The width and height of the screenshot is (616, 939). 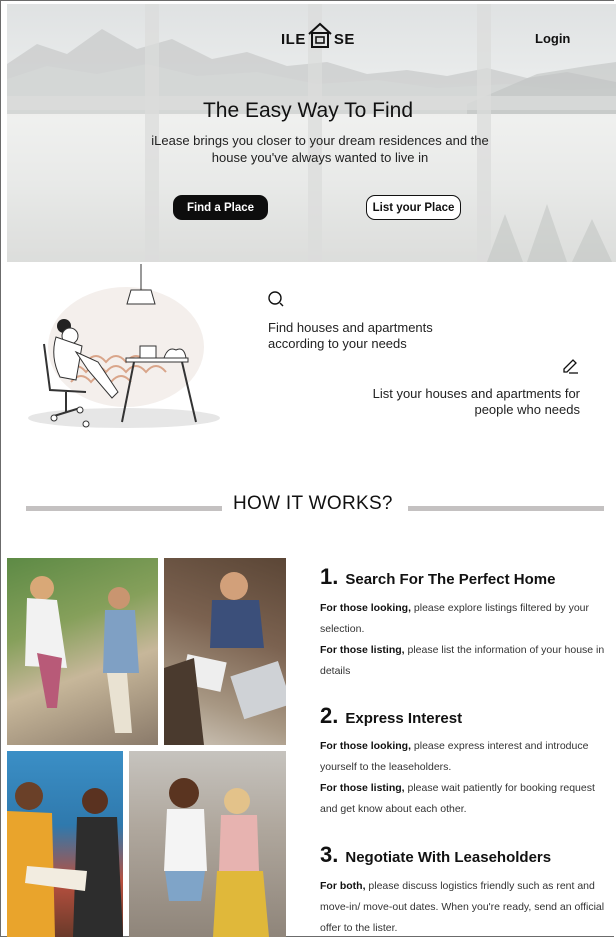 I want to click on step-number: 3., so click(x=329, y=854).